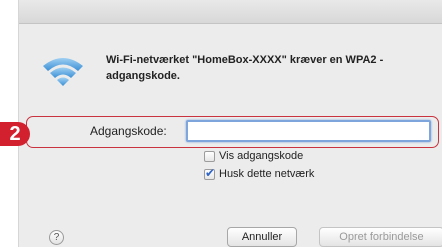 The image size is (442, 247). Describe the element at coordinates (128, 131) in the screenshot. I see `password-label: Adgangskode:` at that location.